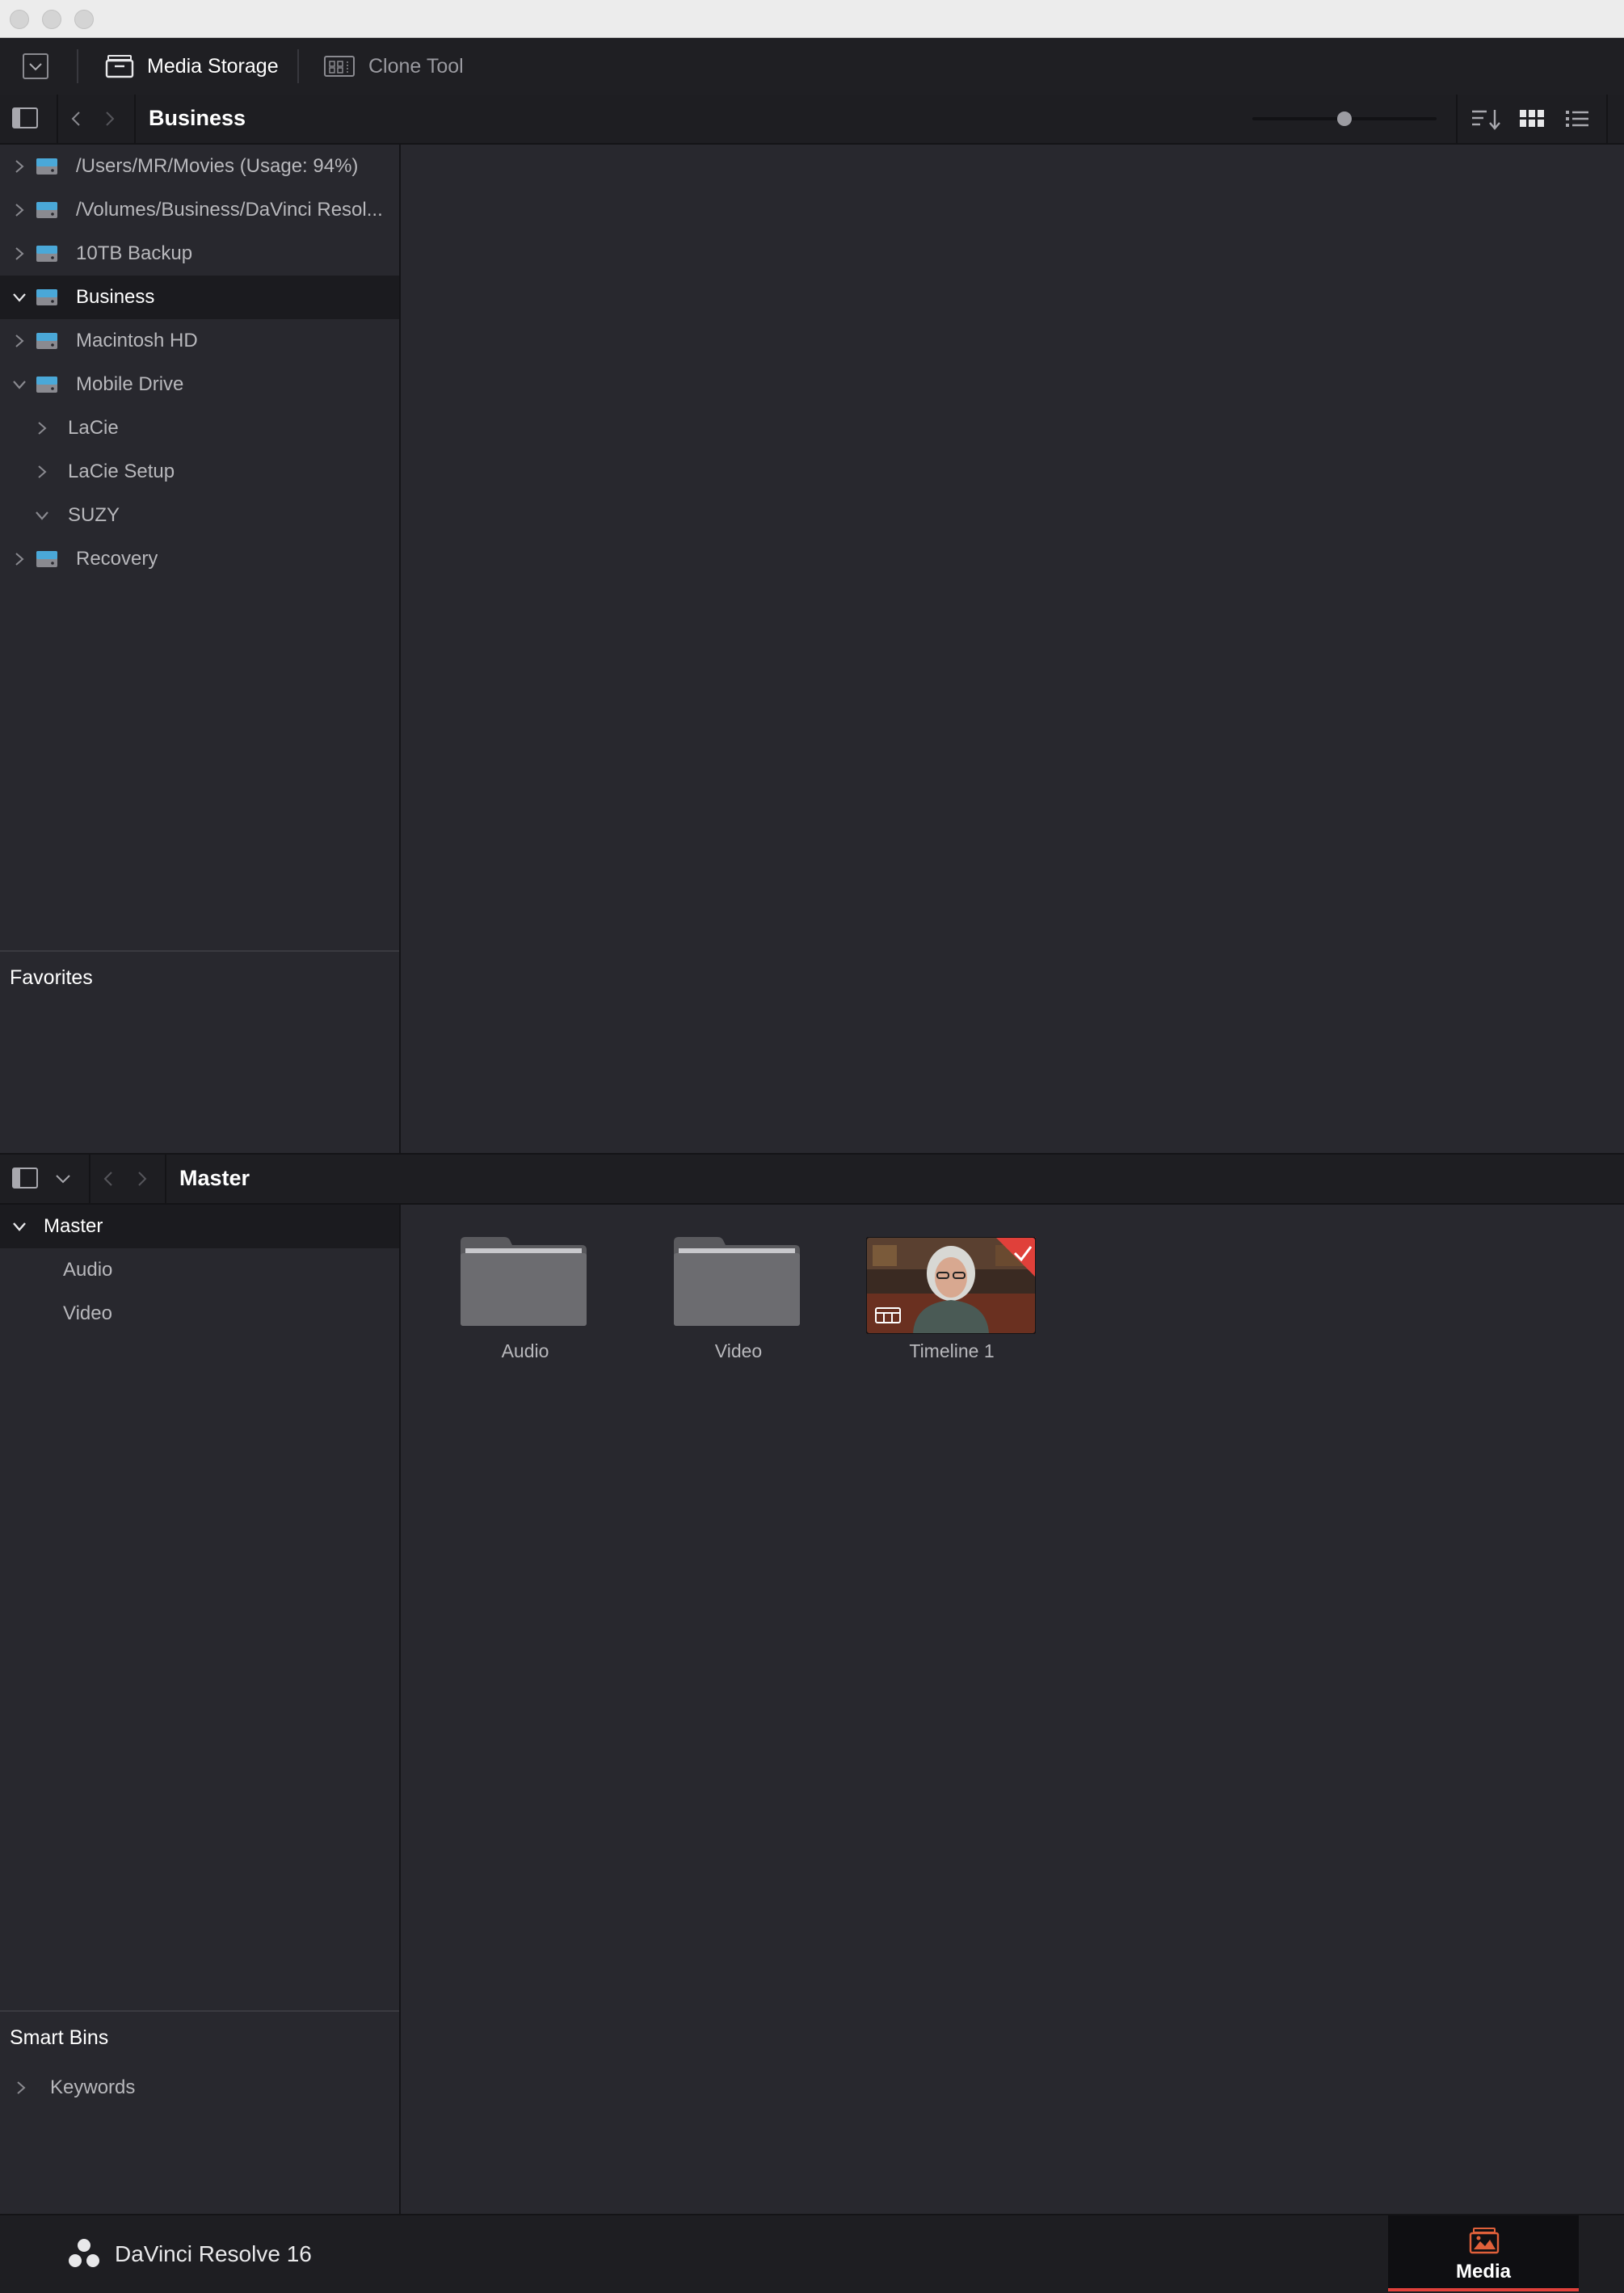 This screenshot has width=1624, height=2293. I want to click on storage-tree-item: Mobile Drive, so click(199, 384).